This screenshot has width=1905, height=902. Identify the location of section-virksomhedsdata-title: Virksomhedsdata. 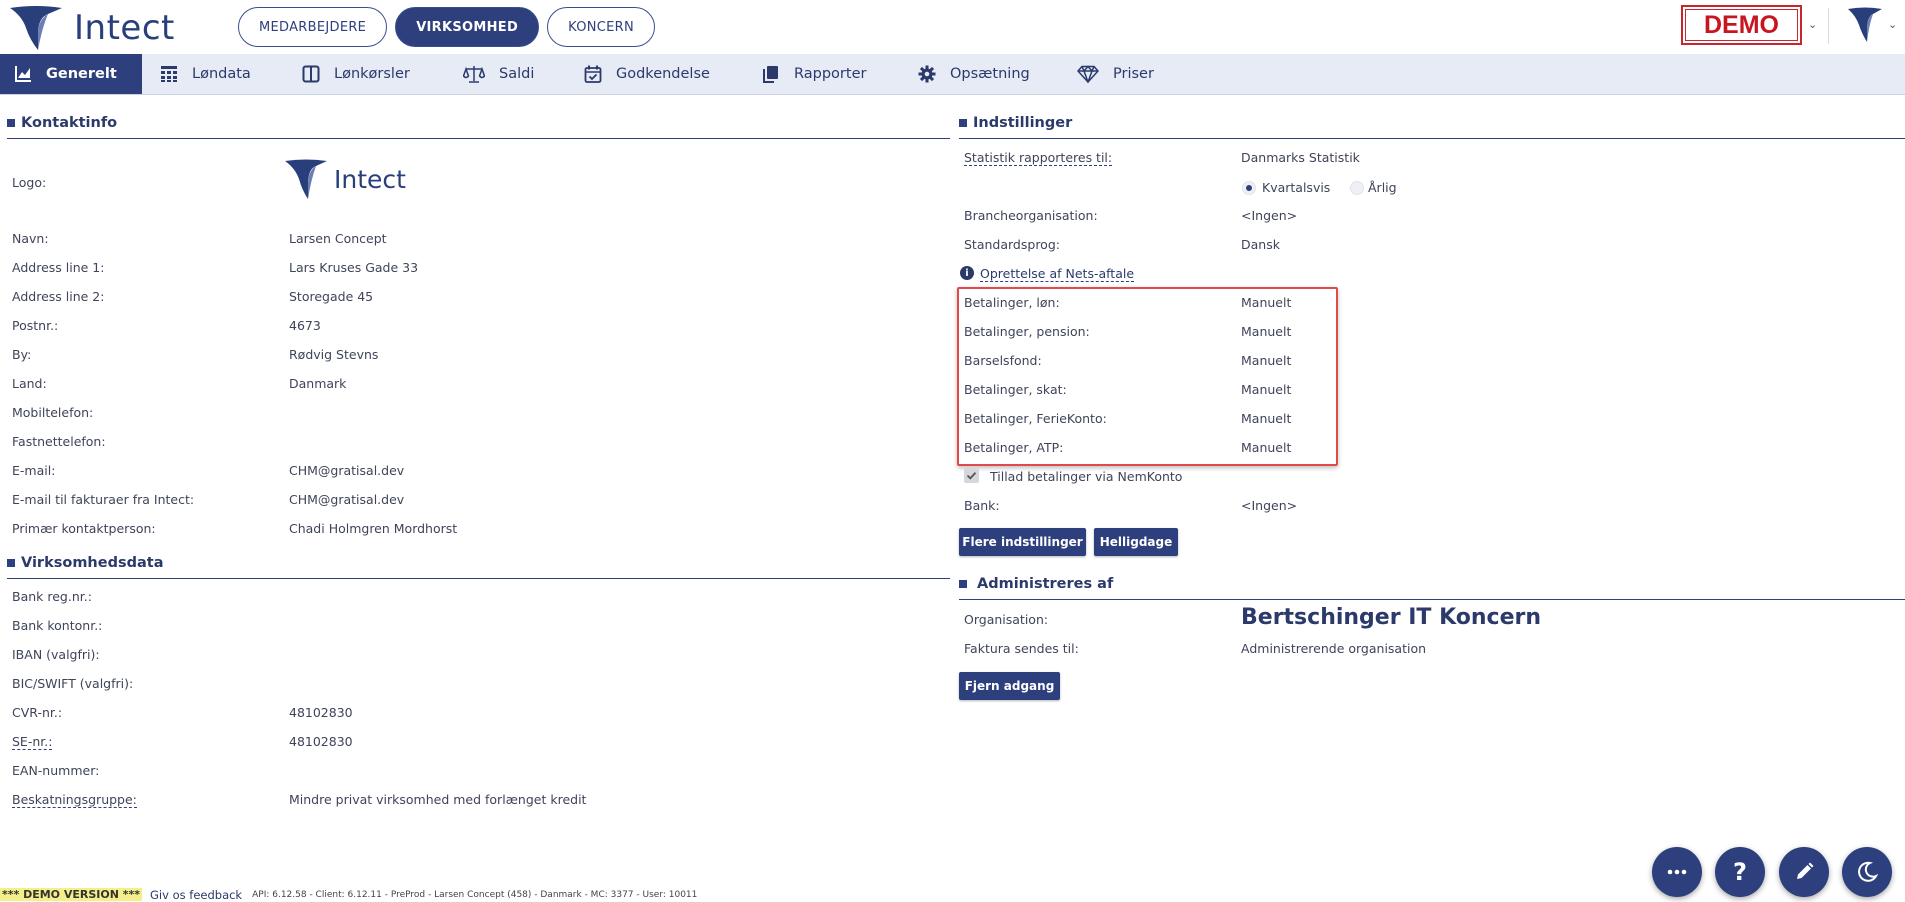
(85, 563).